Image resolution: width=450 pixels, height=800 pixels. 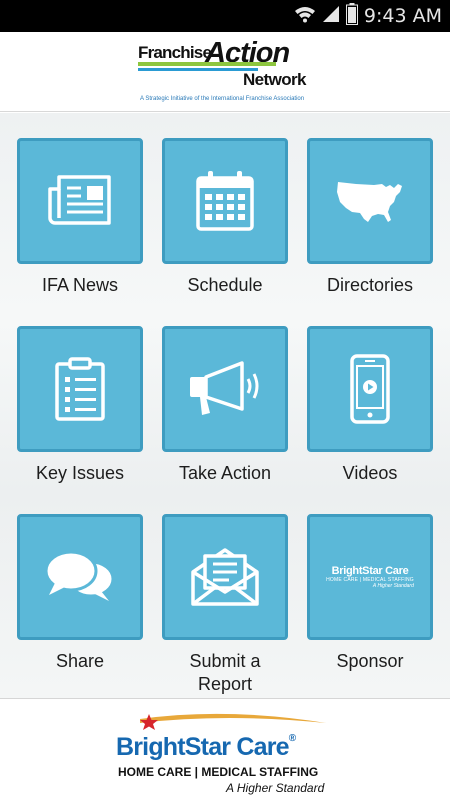 What do you see at coordinates (292, 738) in the screenshot?
I see `registered-mark: ®` at bounding box center [292, 738].